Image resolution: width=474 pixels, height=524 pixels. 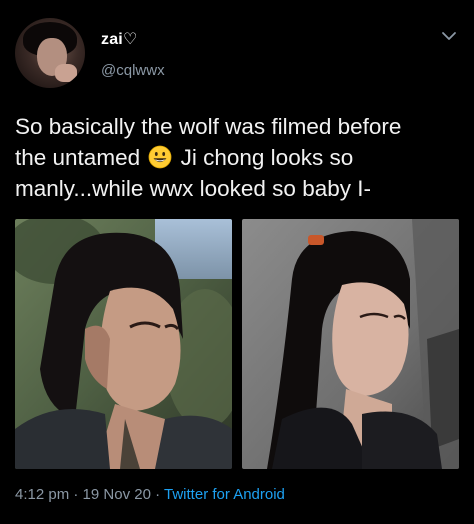 I want to click on tweet-text-segment: Ji chong looks so, so click(x=267, y=157).